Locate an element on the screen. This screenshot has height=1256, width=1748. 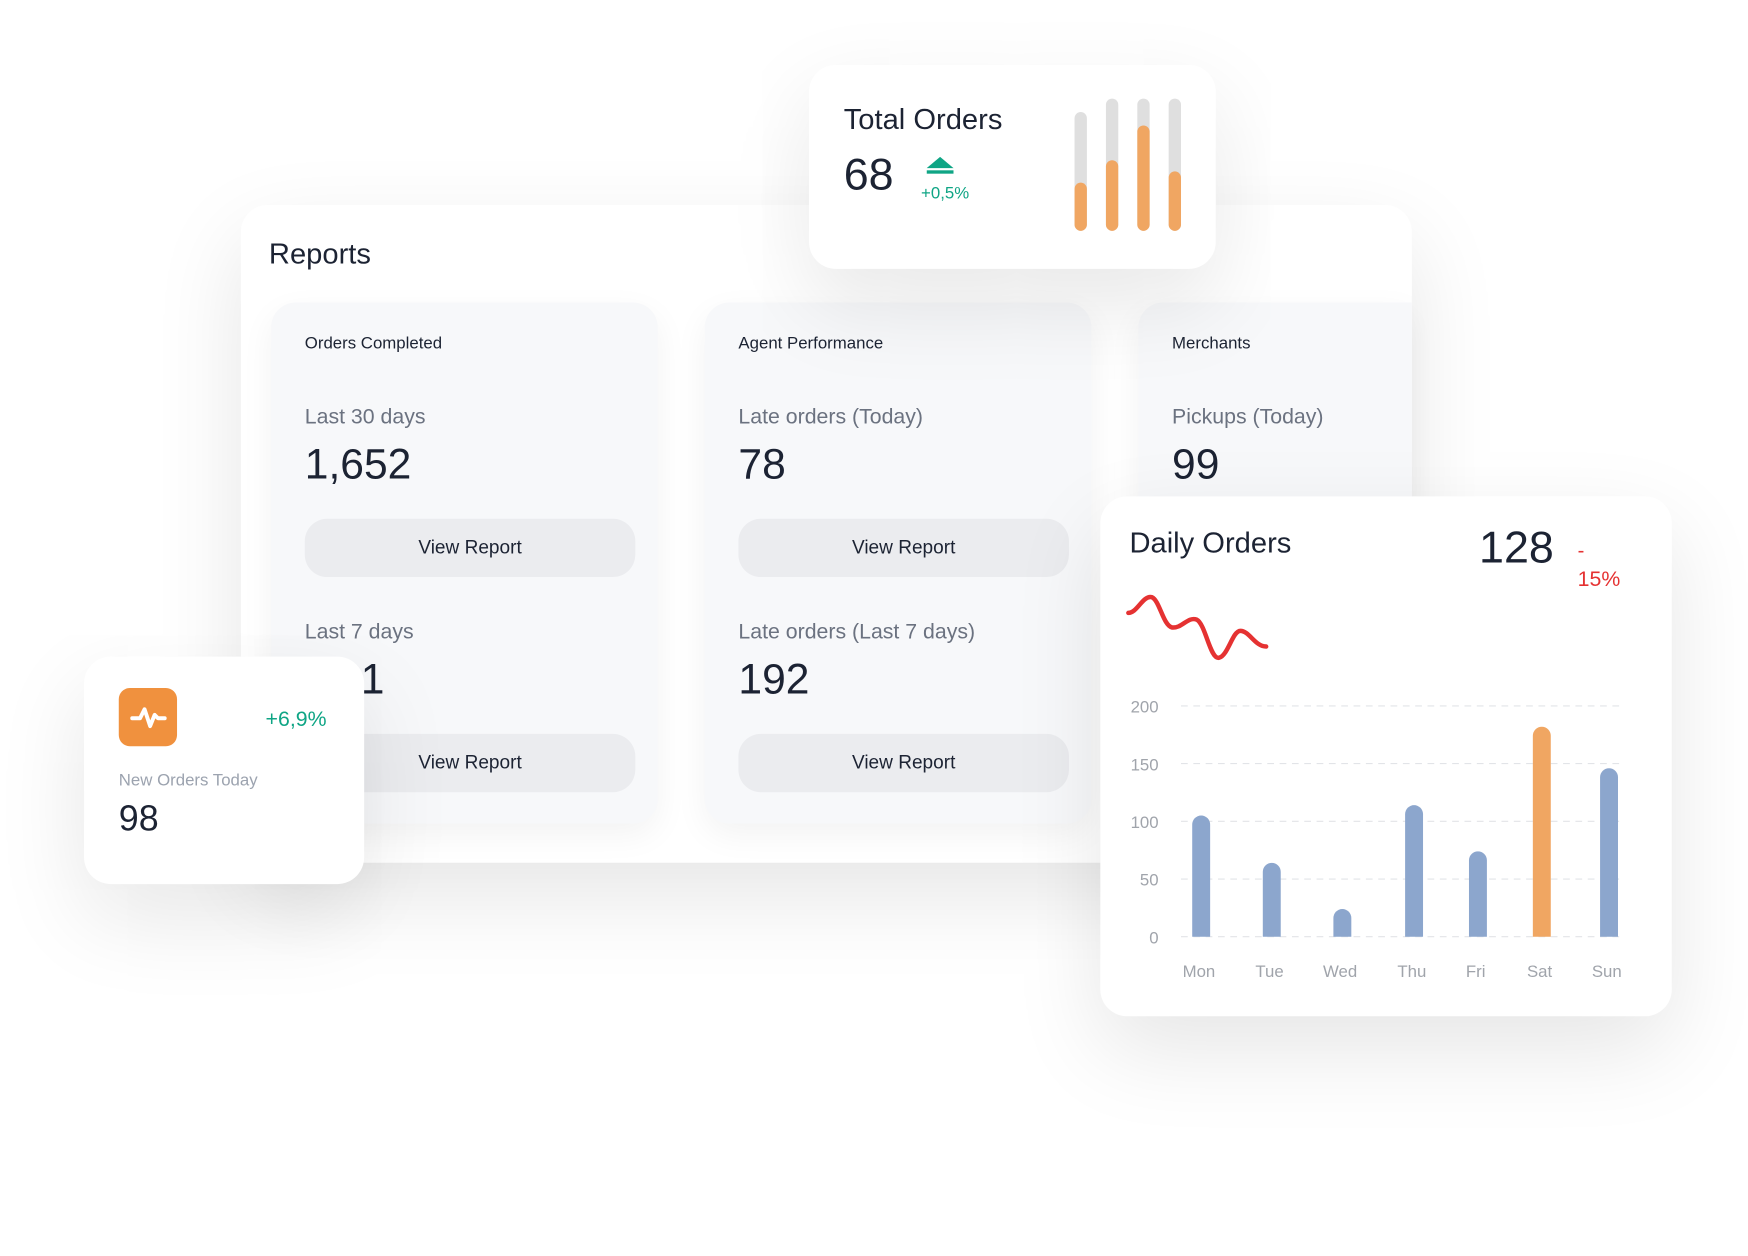
metric-label: Last 7 days is located at coordinates (359, 632).